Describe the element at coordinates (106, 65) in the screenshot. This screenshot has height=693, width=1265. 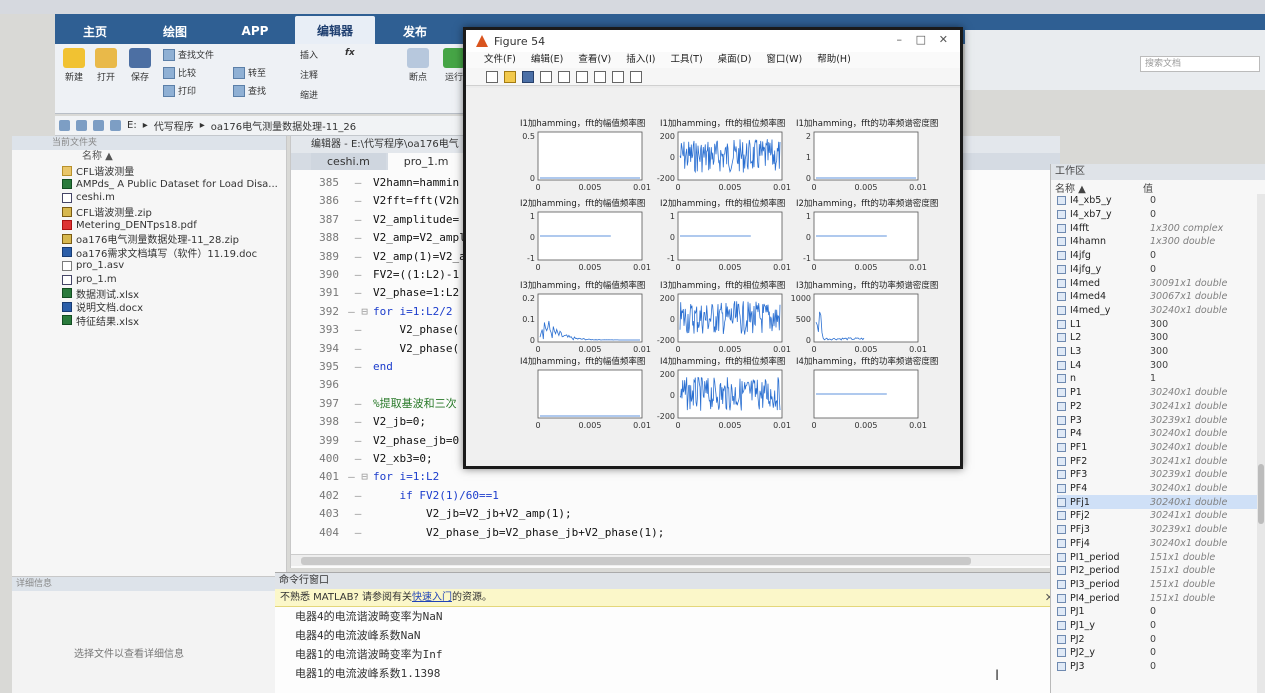
I see `open-button: 打开` at that location.